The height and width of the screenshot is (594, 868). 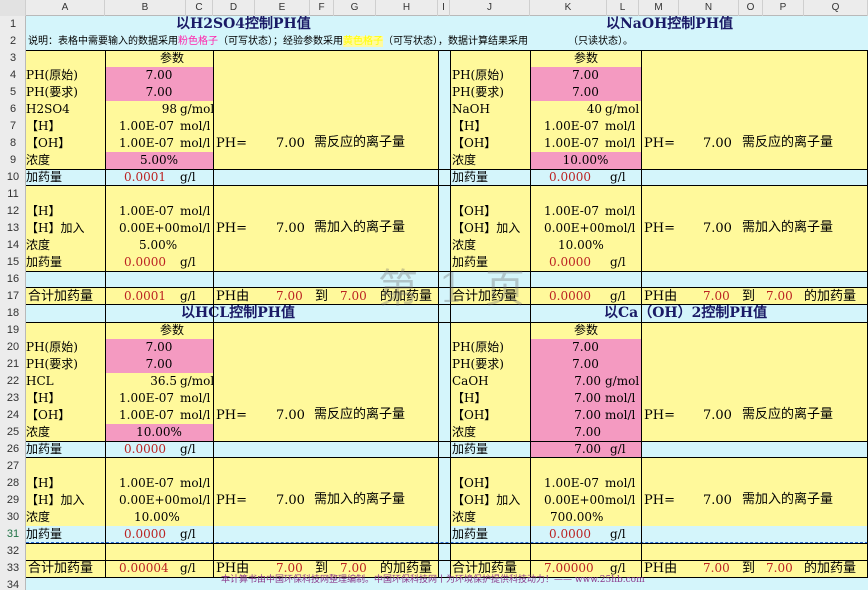 I want to click on row-header: 13, so click(x=13, y=228).